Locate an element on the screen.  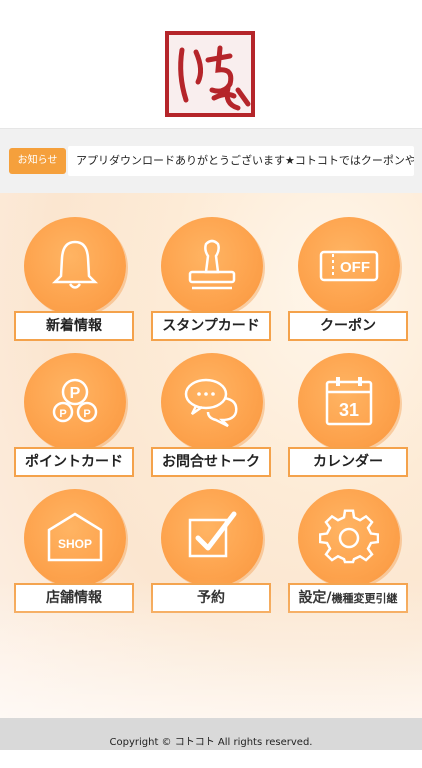
shop-icon: SHOP is located at coordinates (75, 537).